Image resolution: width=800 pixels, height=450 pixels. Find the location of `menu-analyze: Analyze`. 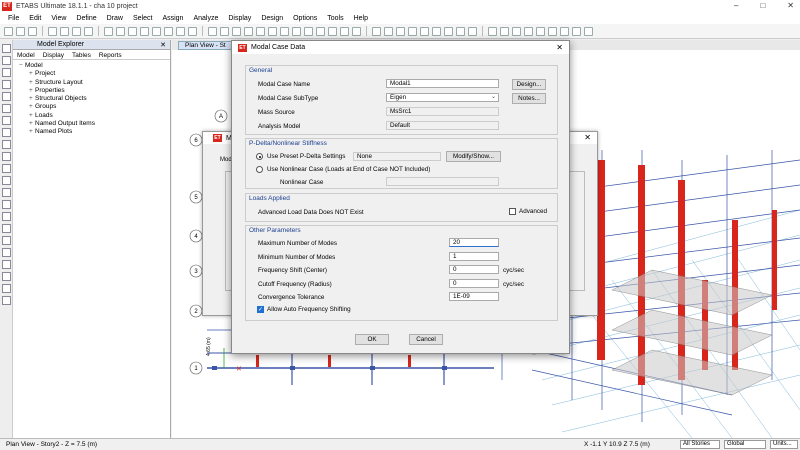

menu-analyze: Analyze is located at coordinates (205, 18).